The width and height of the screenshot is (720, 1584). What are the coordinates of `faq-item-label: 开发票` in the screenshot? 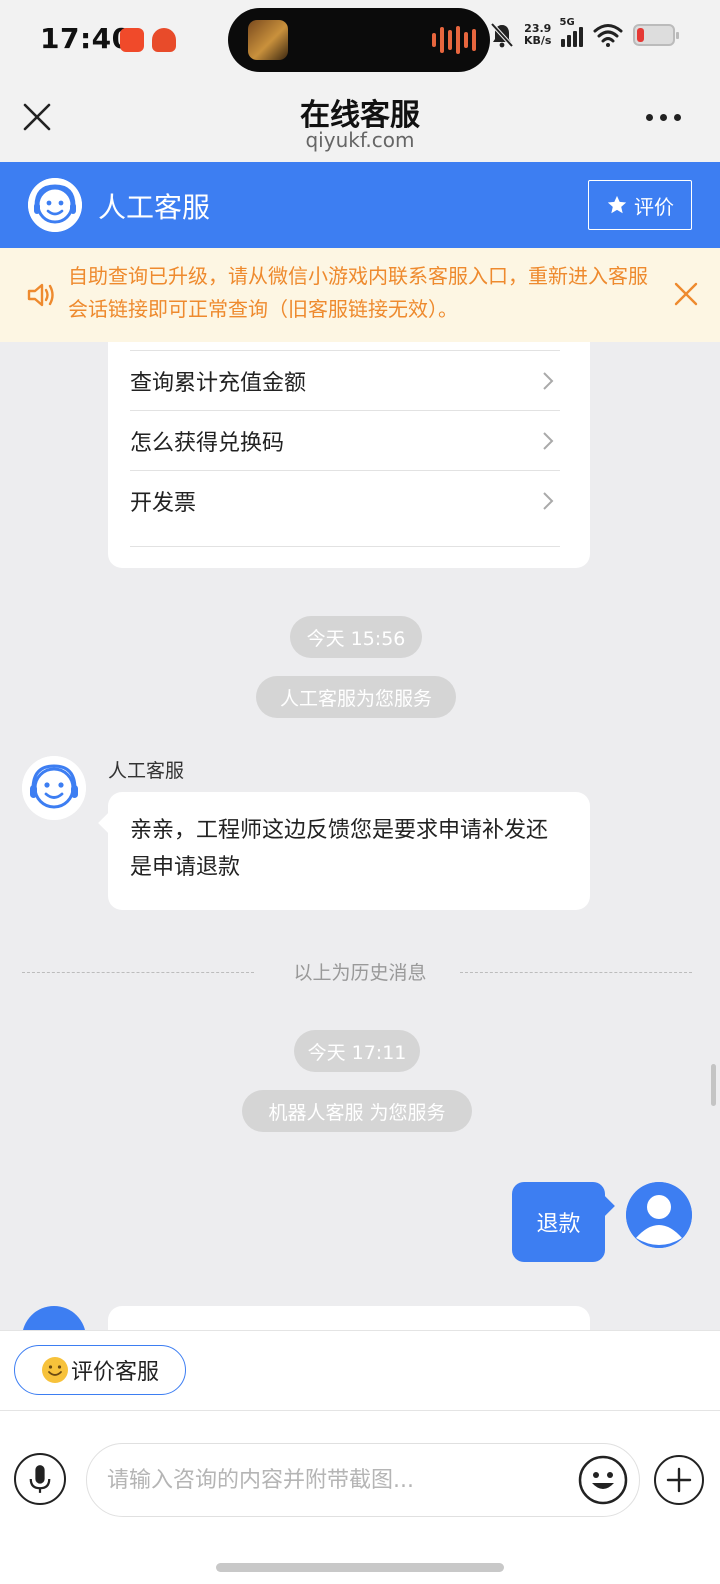 It's located at (163, 503).